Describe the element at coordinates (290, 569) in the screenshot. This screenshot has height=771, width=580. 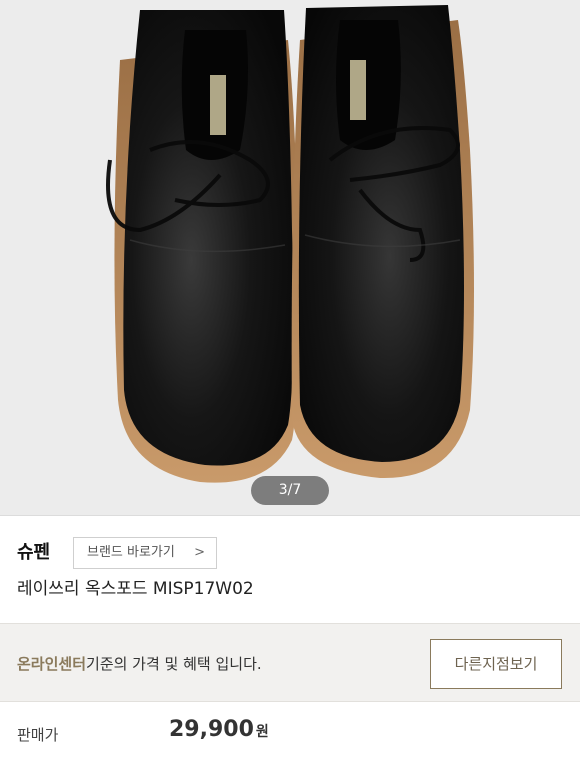
I see `product-info: 슈펜 브랜드 바로가기 > 레이쓰리 옥스포드 MISP17W02` at that location.